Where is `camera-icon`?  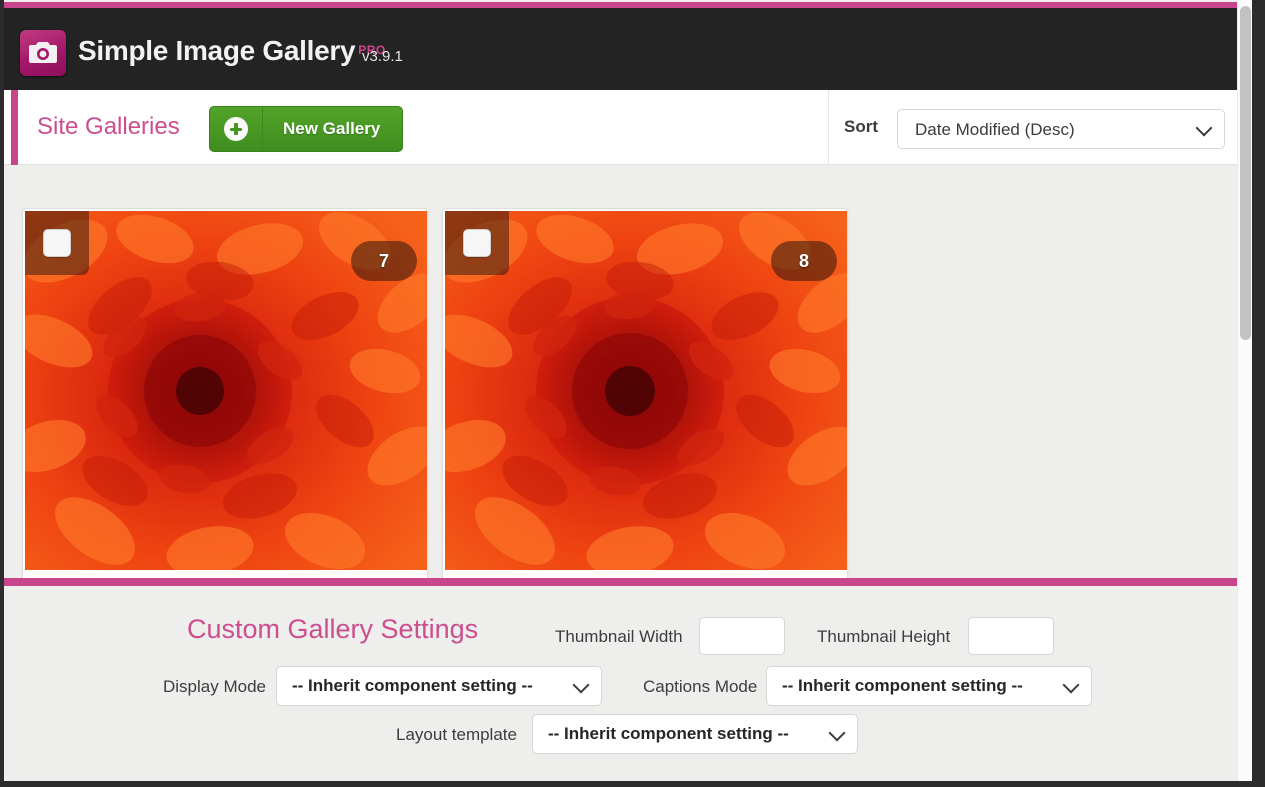 camera-icon is located at coordinates (43, 53).